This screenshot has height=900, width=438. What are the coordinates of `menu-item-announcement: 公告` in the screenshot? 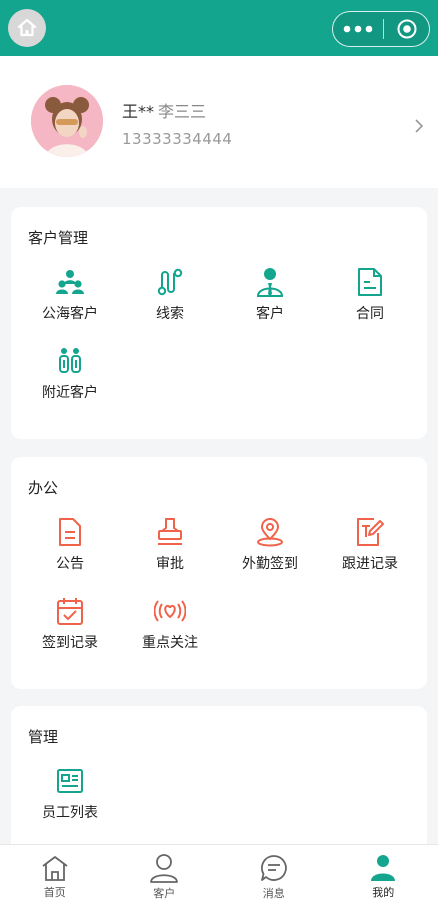 It's located at (70, 544).